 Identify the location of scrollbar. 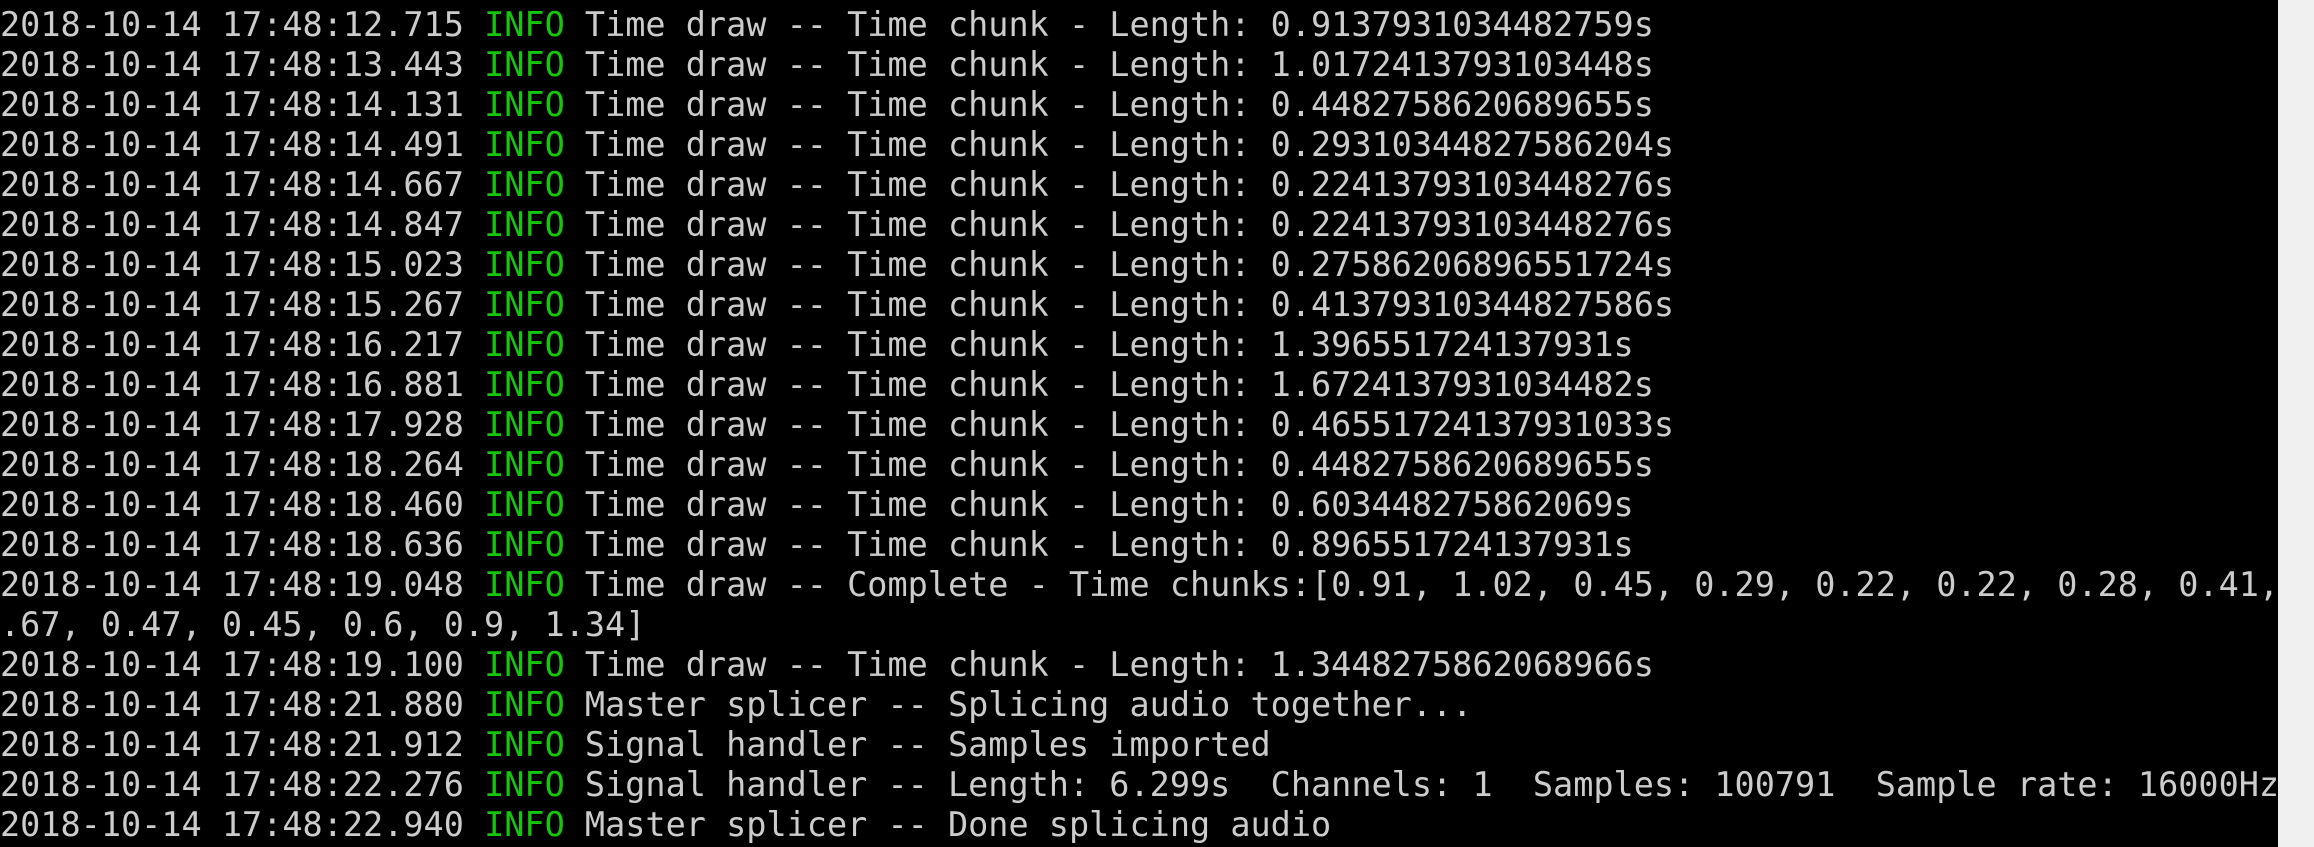
(2296, 423).